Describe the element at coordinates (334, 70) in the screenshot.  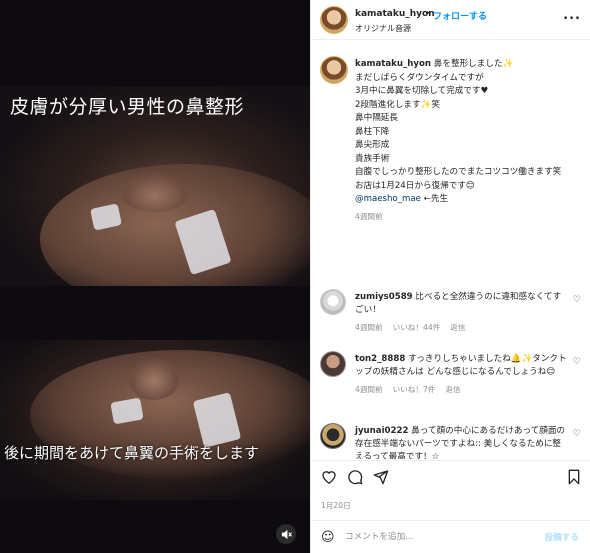
I see `caption-avatar` at that location.